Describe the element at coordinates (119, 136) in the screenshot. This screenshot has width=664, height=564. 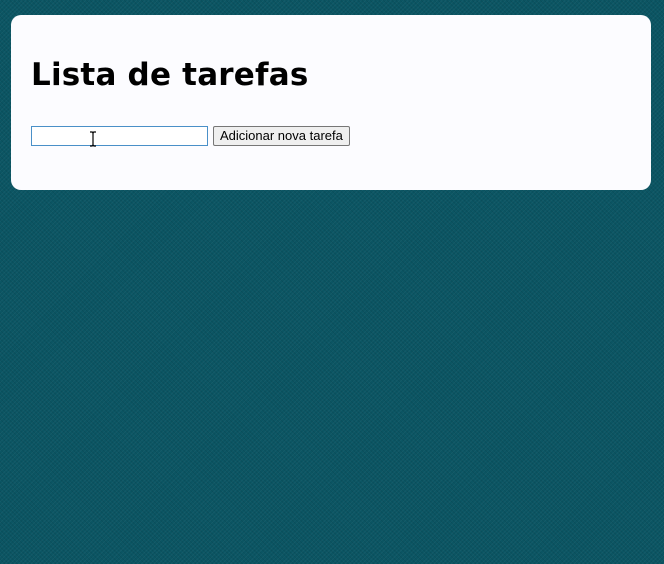
I see `task-input` at that location.